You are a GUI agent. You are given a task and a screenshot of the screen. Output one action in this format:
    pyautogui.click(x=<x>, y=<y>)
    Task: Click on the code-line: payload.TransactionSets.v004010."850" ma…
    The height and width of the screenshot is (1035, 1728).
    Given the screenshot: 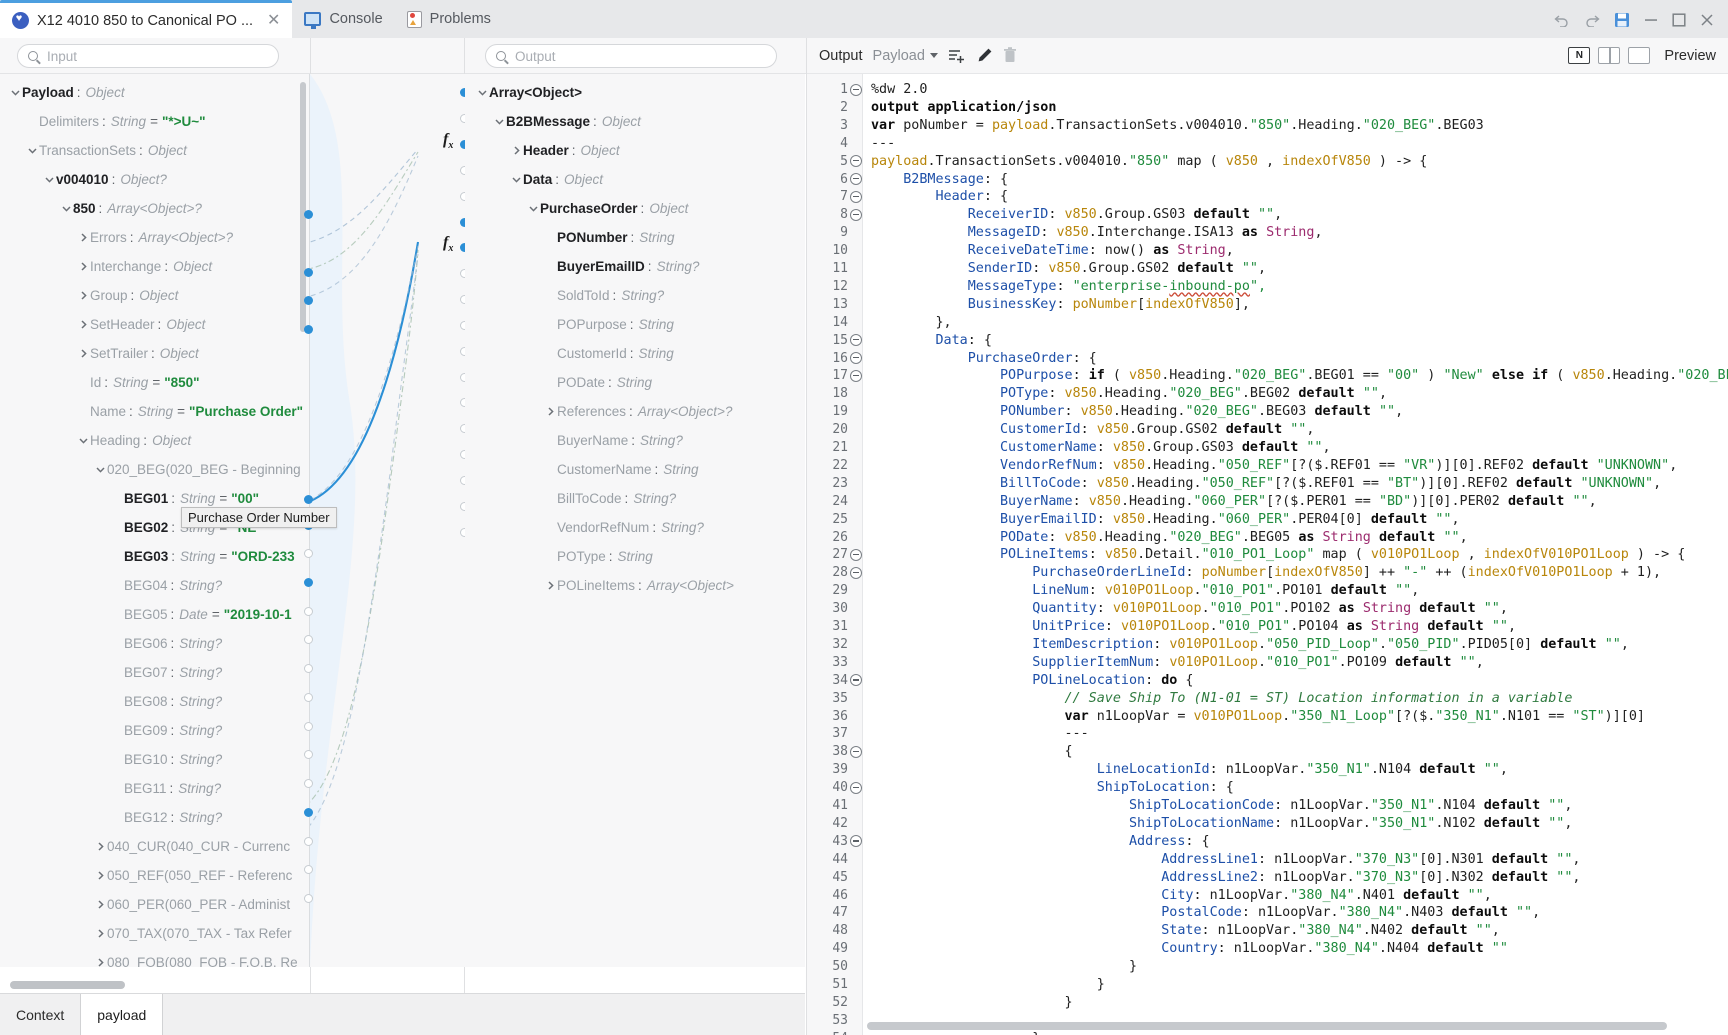 What is the action you would take?
    pyautogui.click(x=1149, y=162)
    